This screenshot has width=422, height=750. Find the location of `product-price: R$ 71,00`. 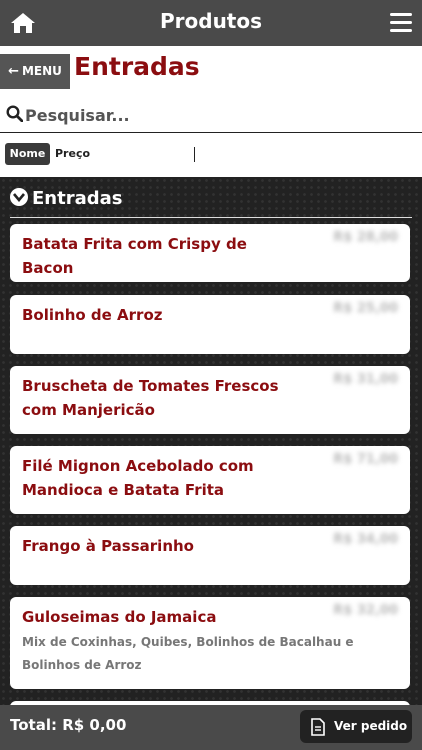

product-price: R$ 71,00 is located at coordinates (365, 459).